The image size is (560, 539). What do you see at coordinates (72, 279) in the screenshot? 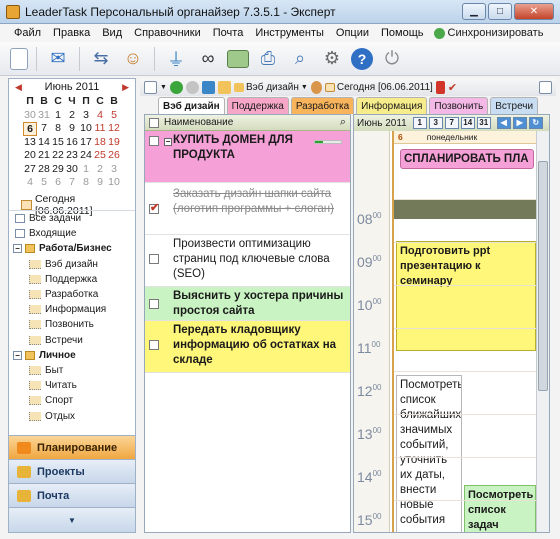
I see `tree-item: Поддержка` at bounding box center [72, 279].